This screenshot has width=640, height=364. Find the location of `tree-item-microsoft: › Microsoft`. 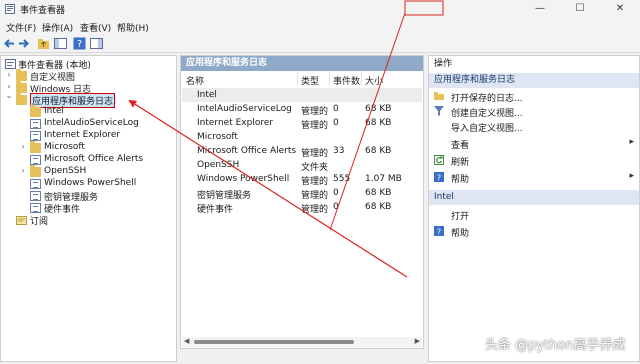

tree-item-microsoft: › Microsoft is located at coordinates (88, 147).